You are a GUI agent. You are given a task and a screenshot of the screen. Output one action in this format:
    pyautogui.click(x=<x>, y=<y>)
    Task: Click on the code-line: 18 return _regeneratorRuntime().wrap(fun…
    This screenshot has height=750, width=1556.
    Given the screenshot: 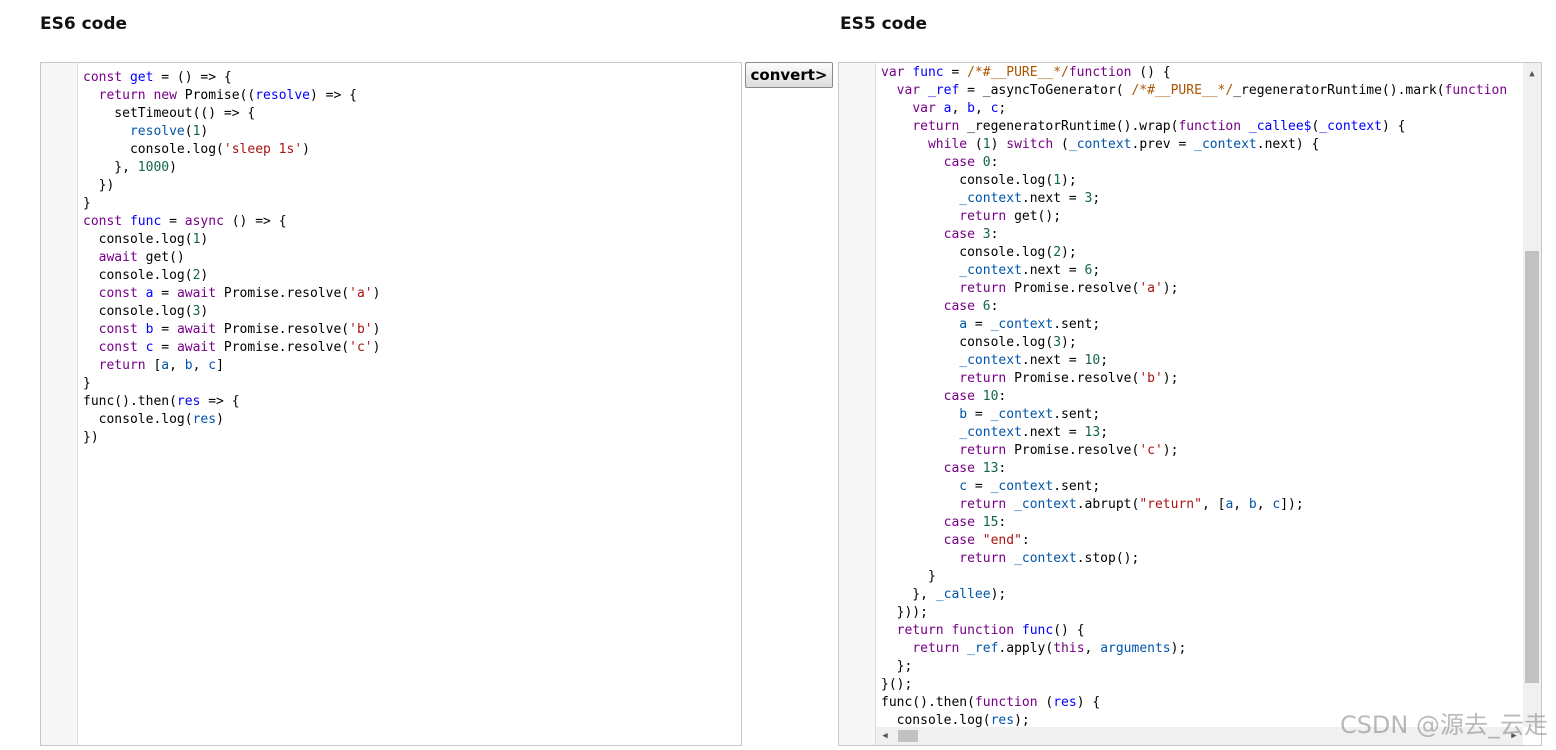 What is the action you would take?
    pyautogui.click(x=1208, y=127)
    